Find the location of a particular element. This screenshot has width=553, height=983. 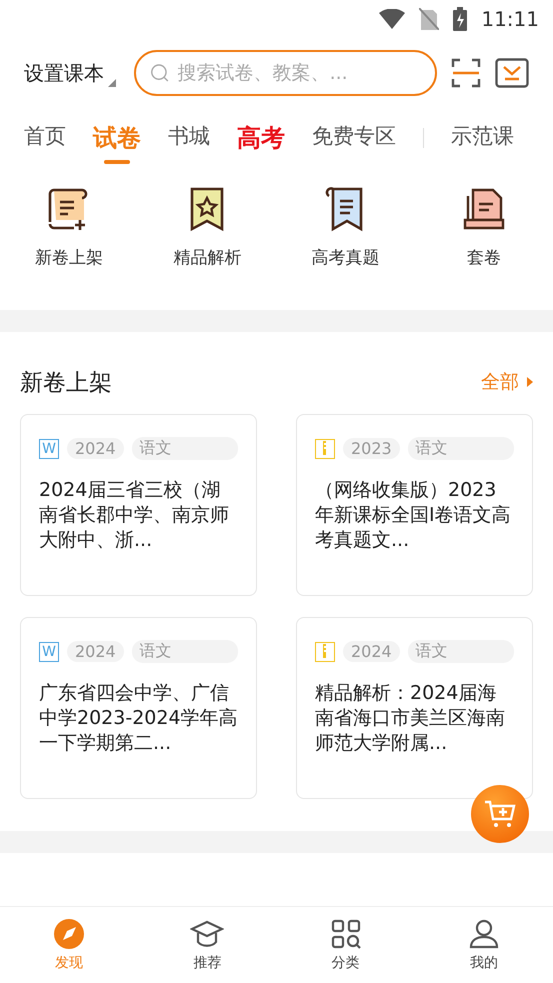

category-tab: 示范课 is located at coordinates (482, 136).